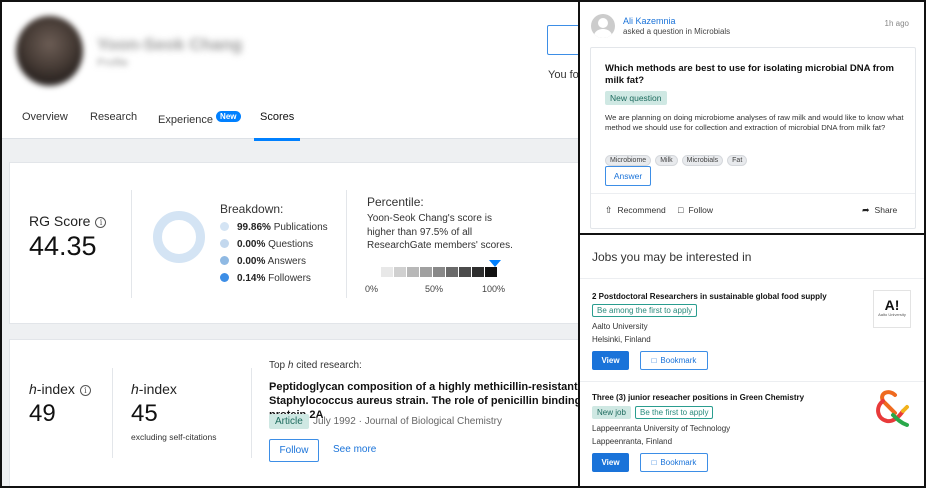 This screenshot has width=926, height=488. Describe the element at coordinates (144, 413) in the screenshot. I see `h-index-excl-value: 45` at that location.